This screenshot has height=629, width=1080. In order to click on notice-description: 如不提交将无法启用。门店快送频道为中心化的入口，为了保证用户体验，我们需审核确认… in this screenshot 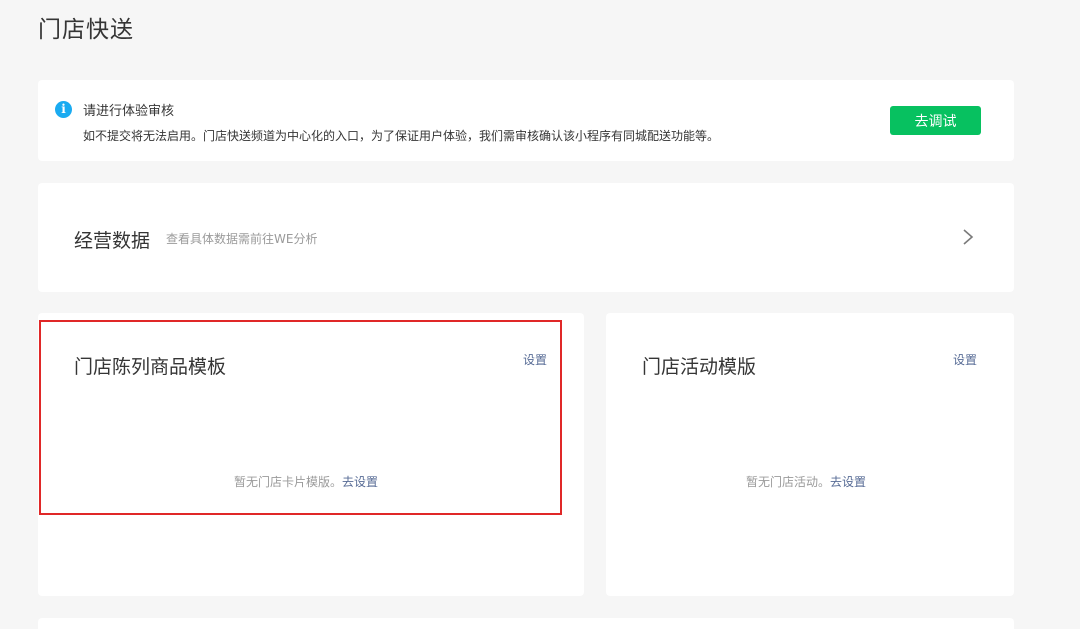, I will do `click(401, 136)`.